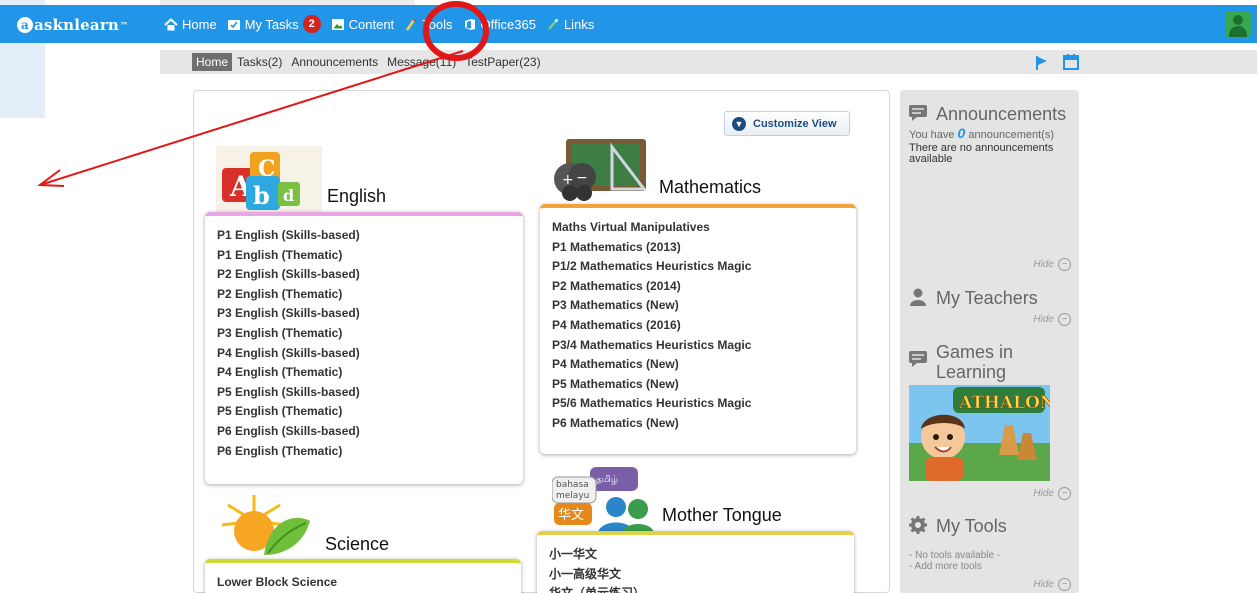 The width and height of the screenshot is (1257, 593). I want to click on nav-tools: Tools, so click(428, 24).